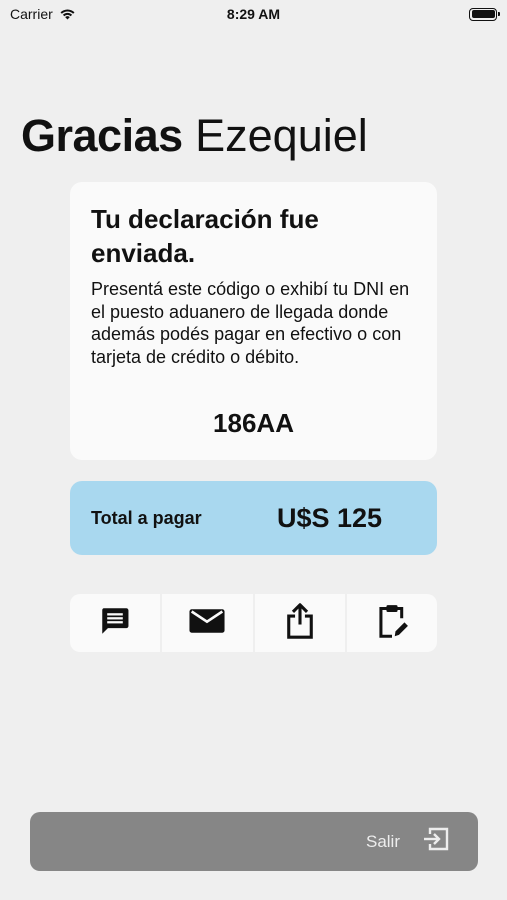 This screenshot has width=507, height=900. I want to click on total-panel: Total a pagar U$S 125, so click(253, 518).